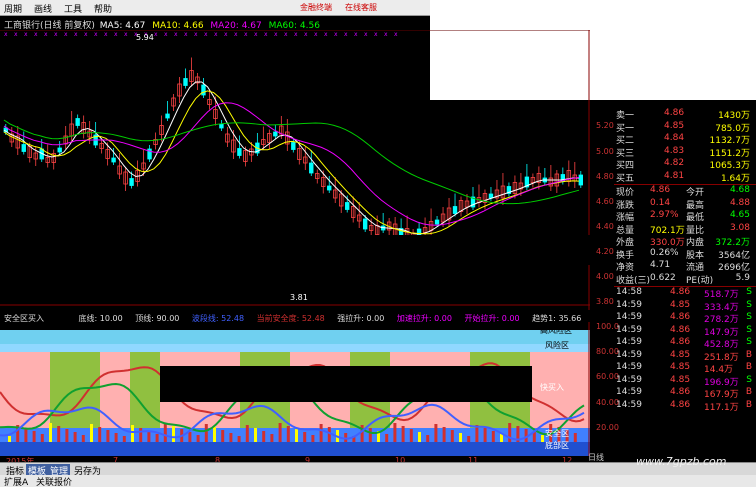 The image size is (756, 487). What do you see at coordinates (43, 8) in the screenshot?
I see `menu-item-draw: 画线` at bounding box center [43, 8].